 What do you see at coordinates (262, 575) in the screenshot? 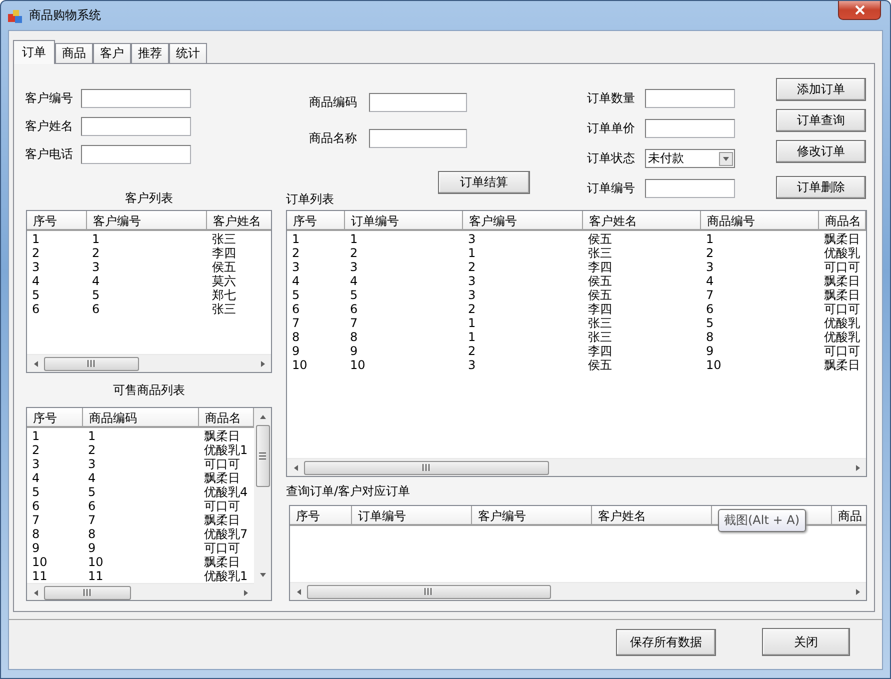
I see `arrow-down-icon` at bounding box center [262, 575].